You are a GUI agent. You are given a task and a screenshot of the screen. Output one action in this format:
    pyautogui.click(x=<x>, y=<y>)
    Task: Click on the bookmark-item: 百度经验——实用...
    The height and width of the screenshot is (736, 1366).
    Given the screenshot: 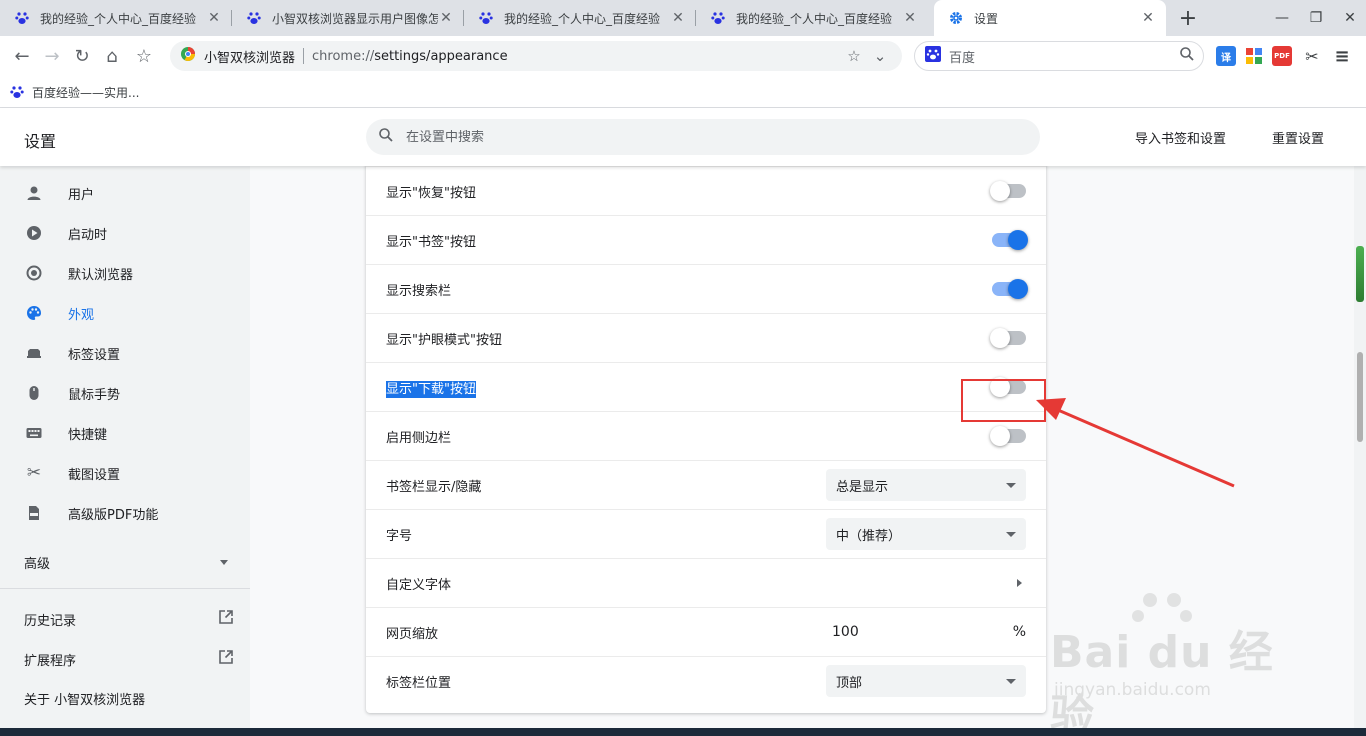 What is the action you would take?
    pyautogui.click(x=74, y=92)
    